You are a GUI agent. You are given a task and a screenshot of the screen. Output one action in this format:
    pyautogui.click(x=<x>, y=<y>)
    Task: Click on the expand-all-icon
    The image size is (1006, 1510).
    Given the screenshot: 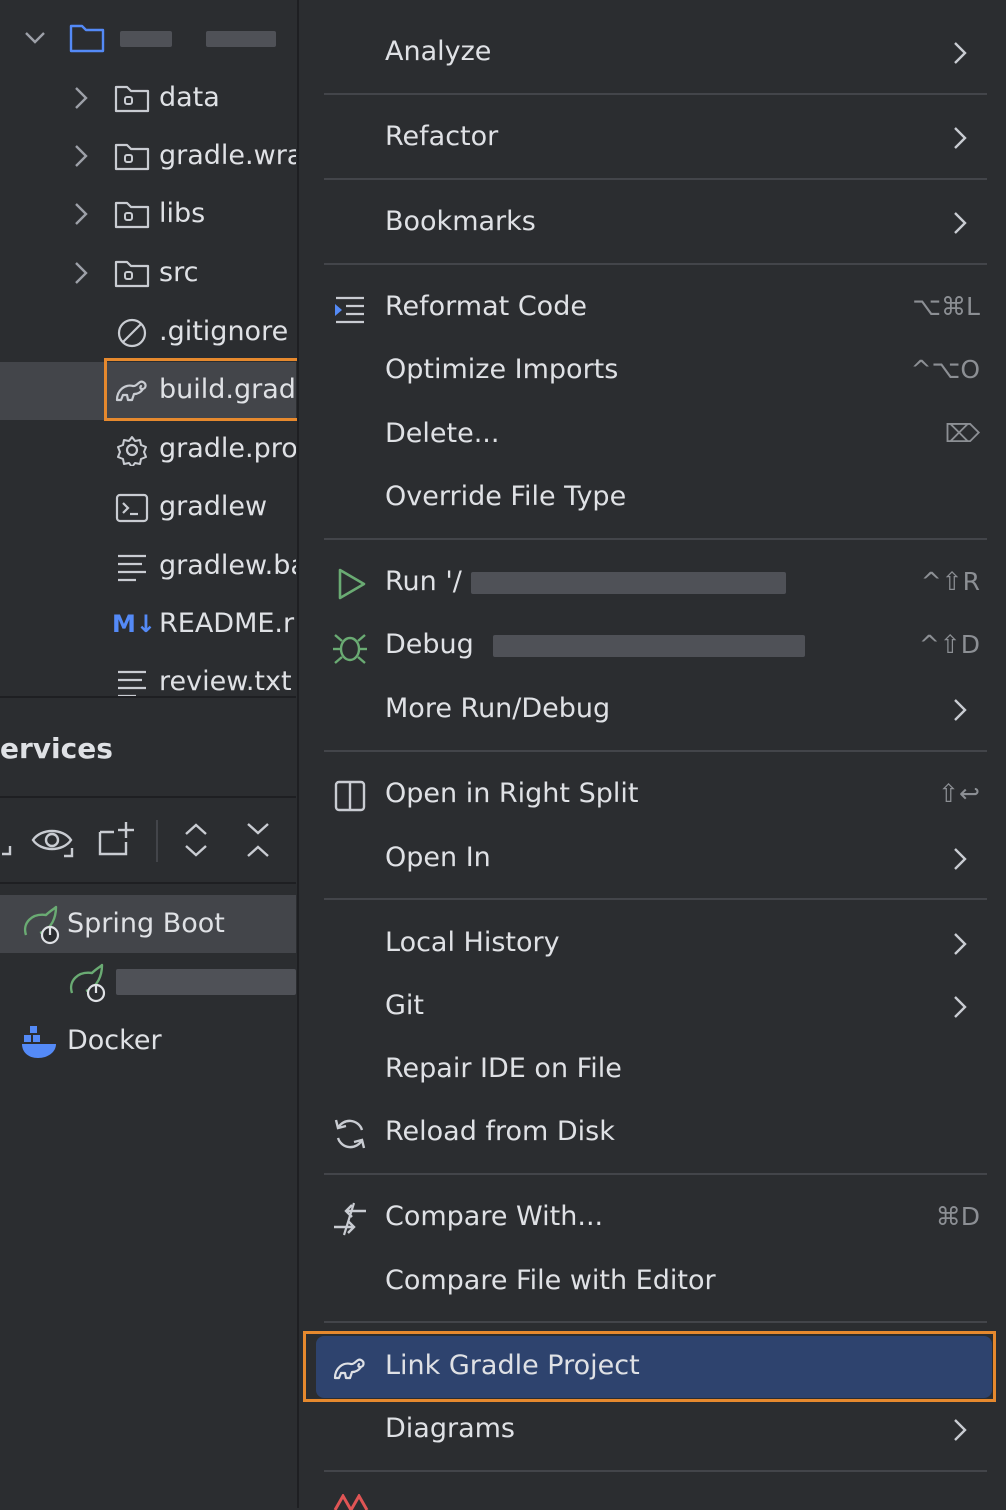 What is the action you would take?
    pyautogui.click(x=196, y=840)
    